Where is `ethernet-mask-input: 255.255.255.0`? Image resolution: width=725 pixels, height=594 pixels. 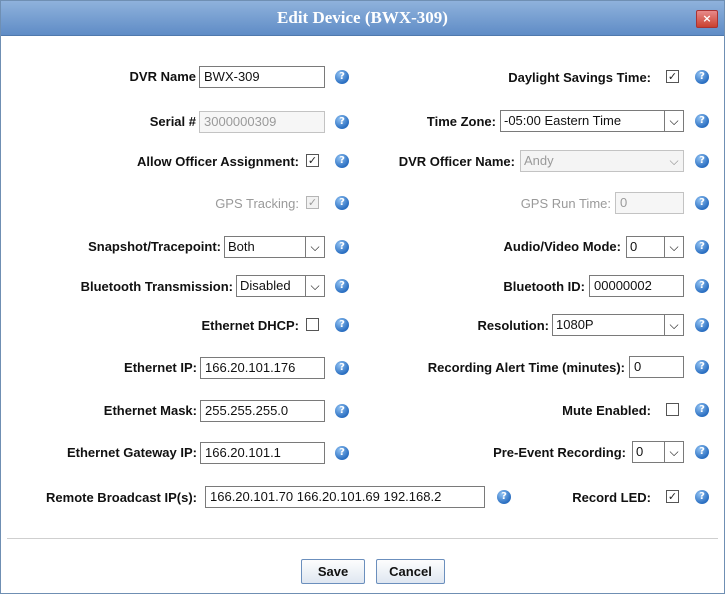 ethernet-mask-input: 255.255.255.0 is located at coordinates (262, 411).